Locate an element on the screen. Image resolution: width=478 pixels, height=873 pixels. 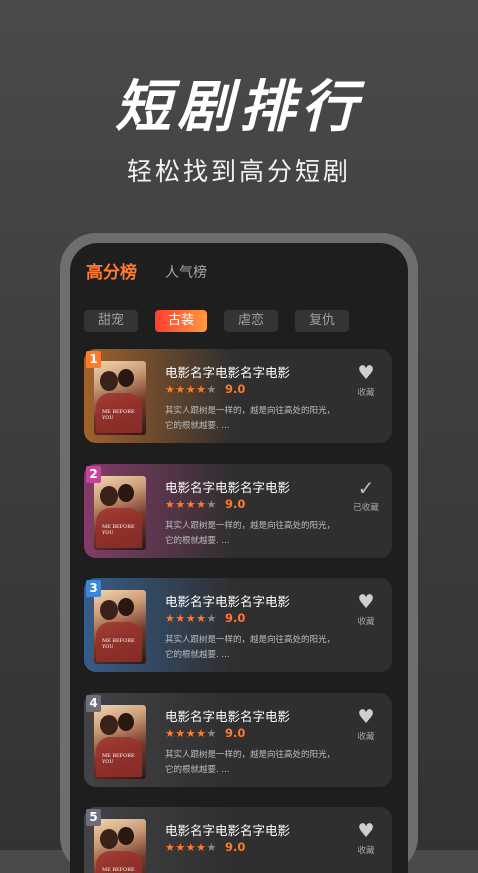
chip-sweet-romance: 甜宠 is located at coordinates (111, 321).